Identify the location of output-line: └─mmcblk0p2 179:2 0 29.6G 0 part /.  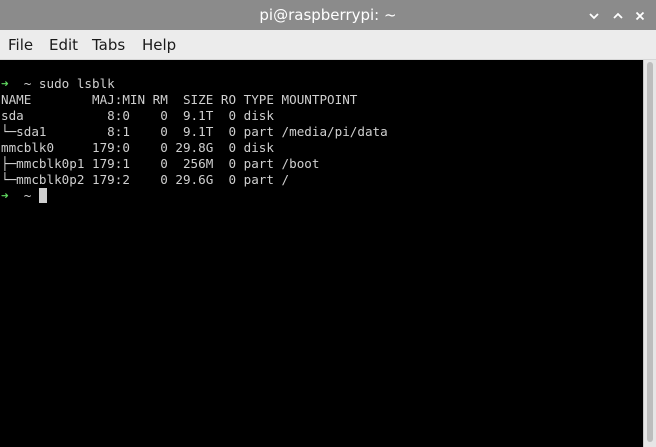
(145, 179).